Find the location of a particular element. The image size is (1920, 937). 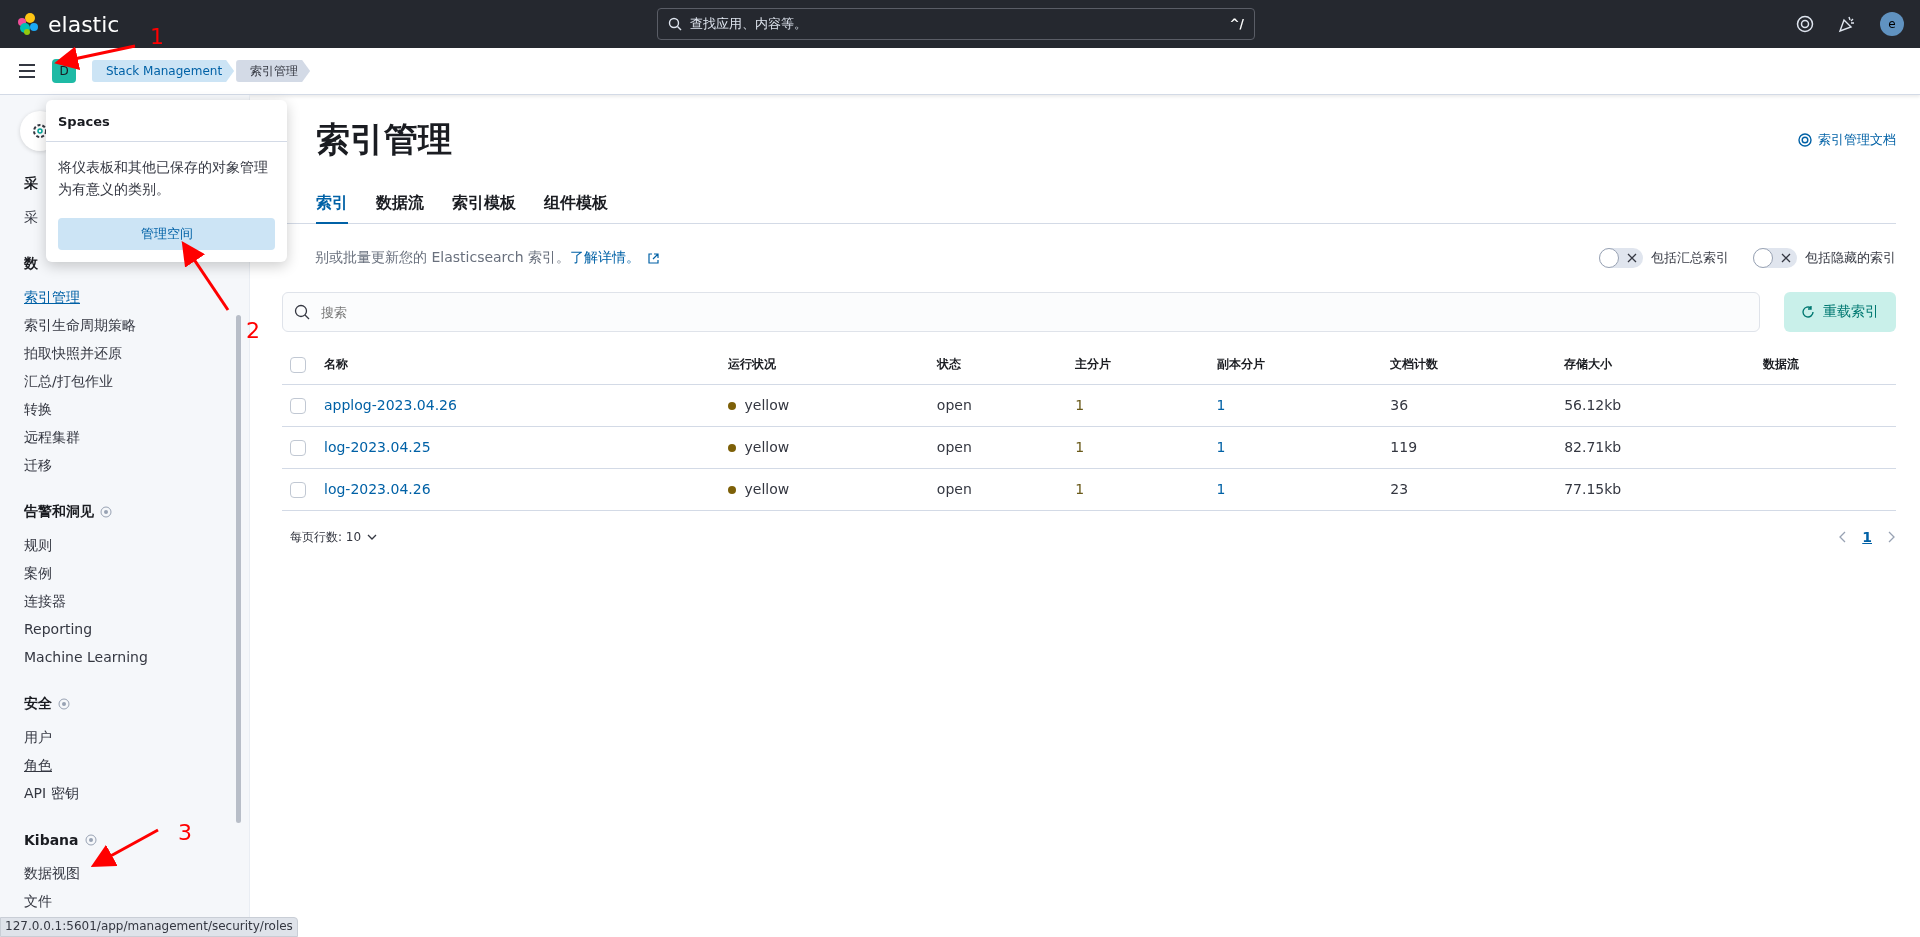

rows-per-page-button: 每页行数: 10 is located at coordinates (334, 537).